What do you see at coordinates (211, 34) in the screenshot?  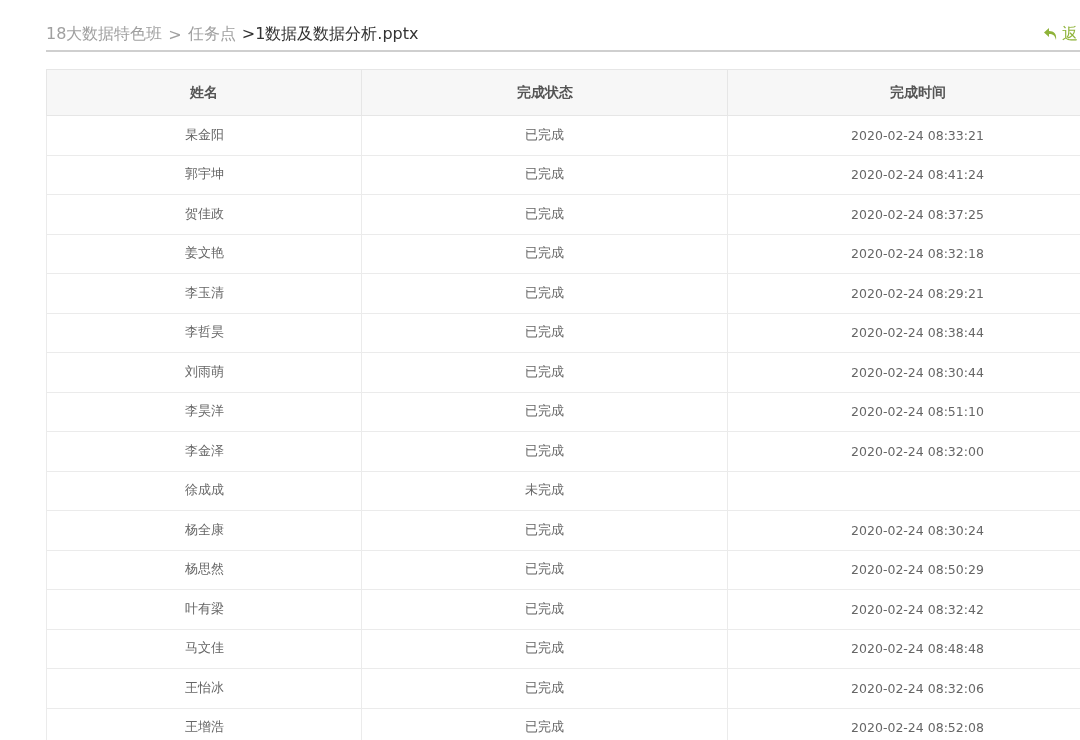 I see `breadcrumb-link: 任务点` at bounding box center [211, 34].